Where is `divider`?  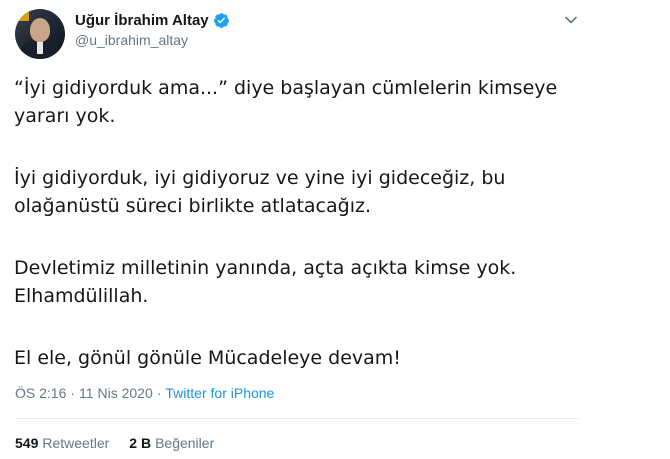 divider is located at coordinates (296, 418).